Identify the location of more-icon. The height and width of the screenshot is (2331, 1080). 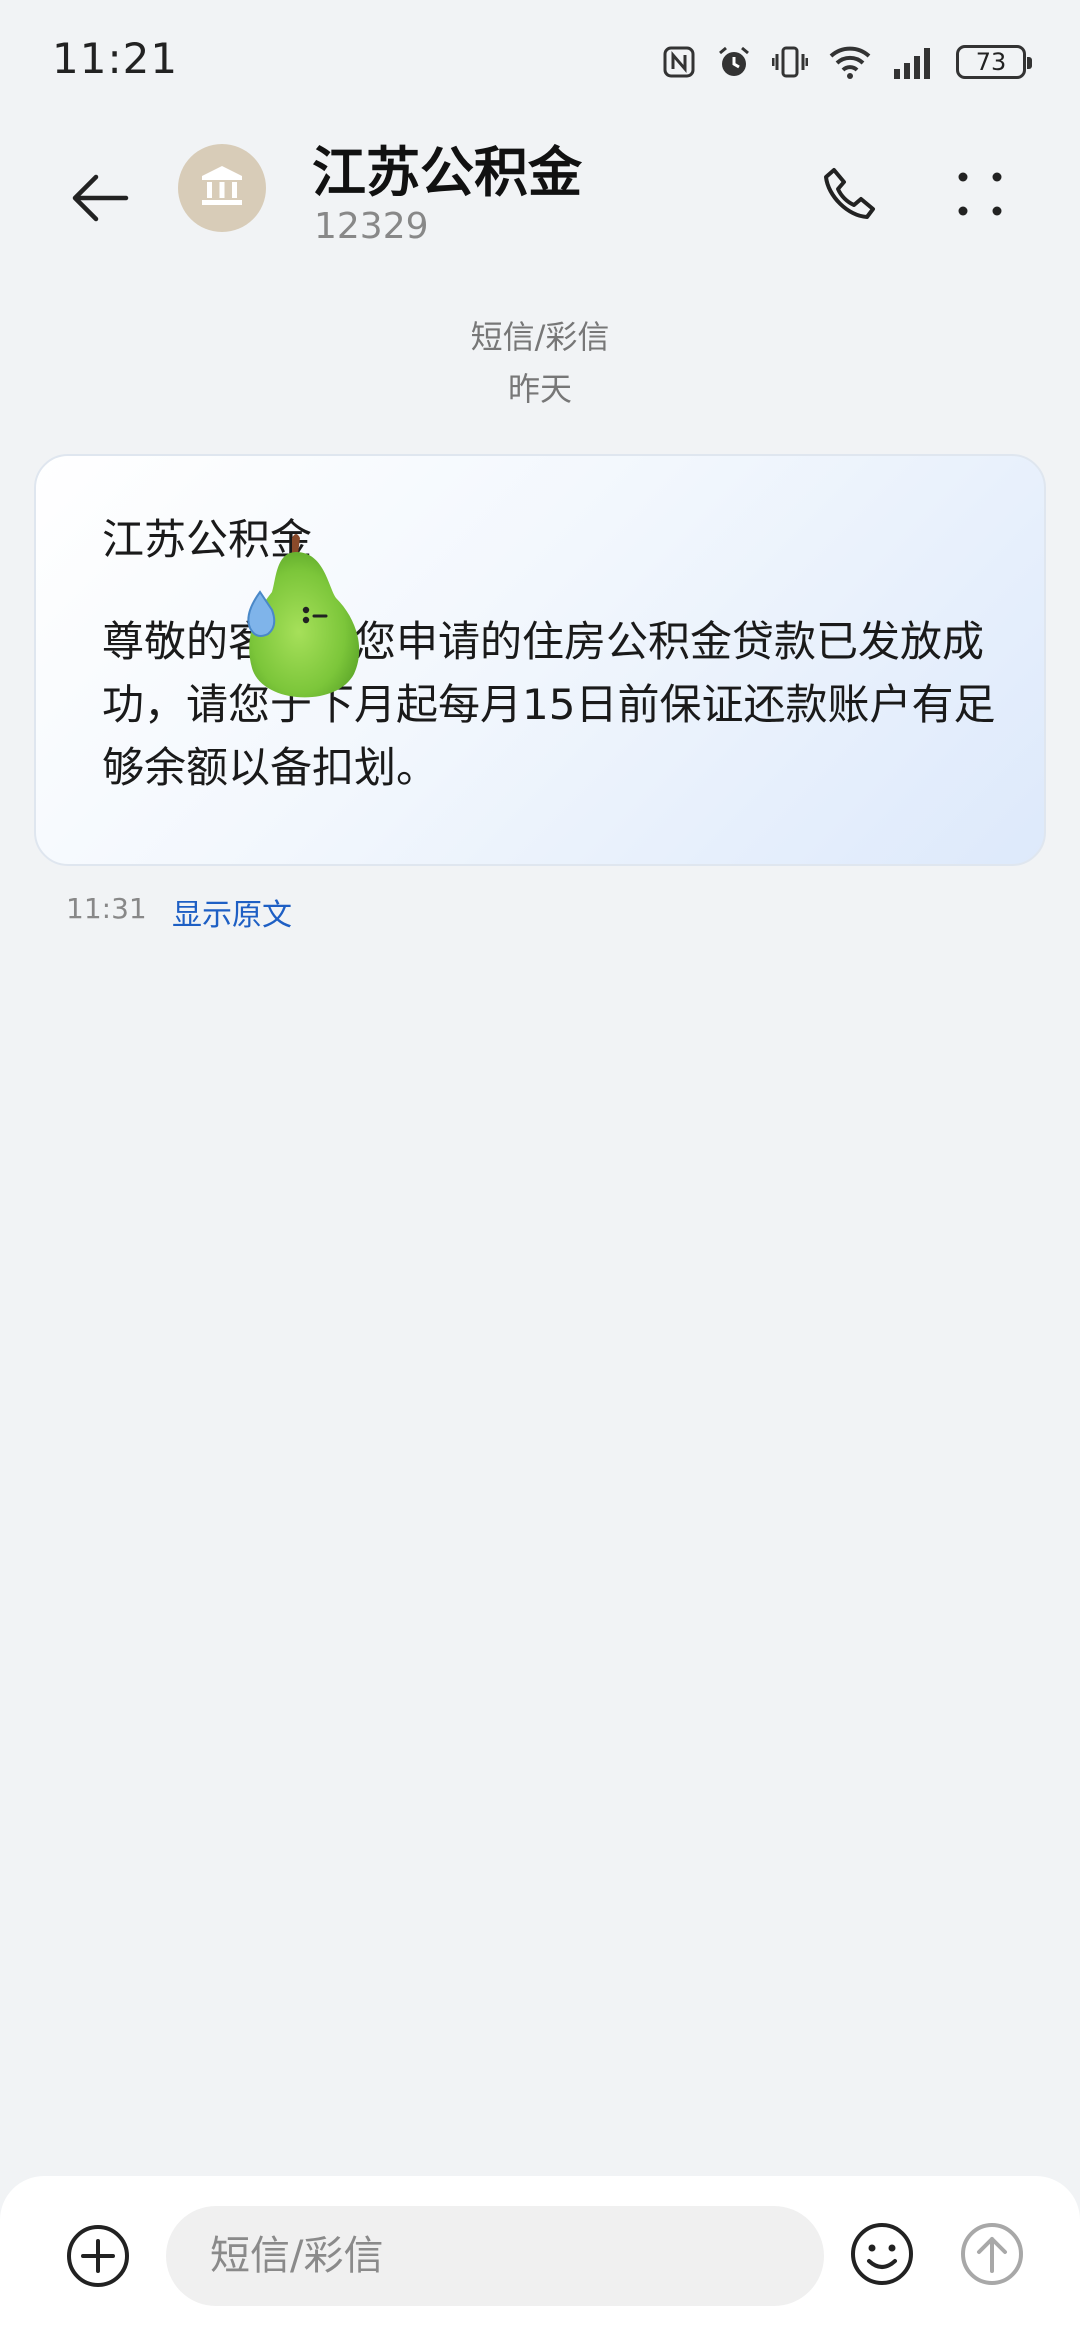
(980, 196).